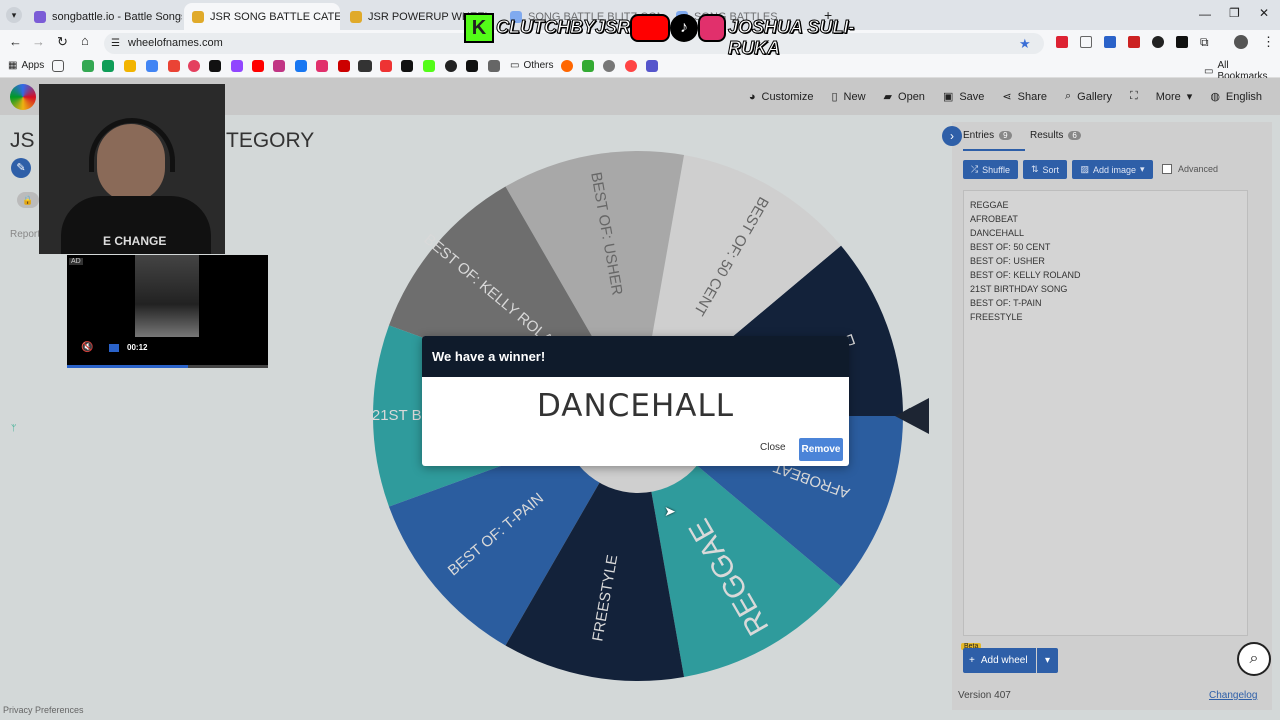  I want to click on minimize-icon: —, so click(1205, 14).